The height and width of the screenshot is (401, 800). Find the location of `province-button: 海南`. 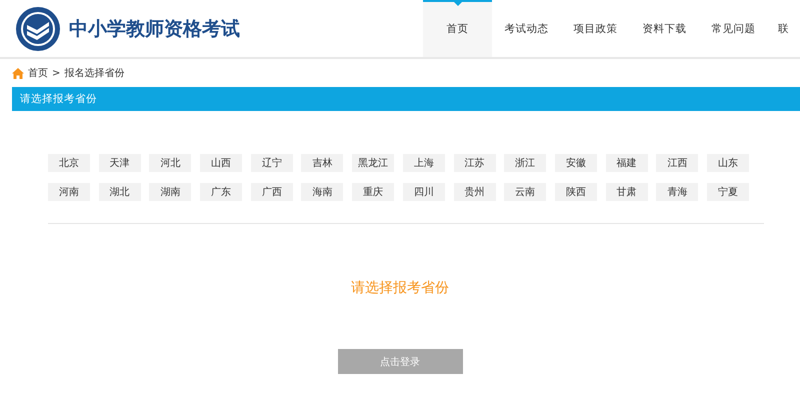

province-button: 海南 is located at coordinates (322, 192).